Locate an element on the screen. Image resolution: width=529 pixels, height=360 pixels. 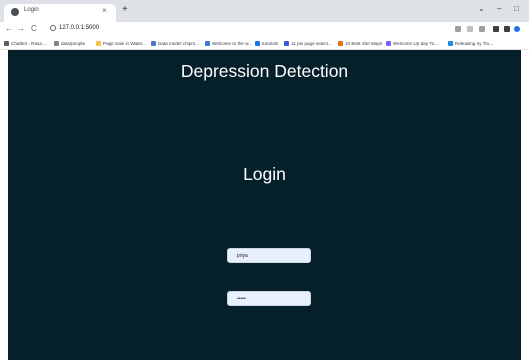
maximize-button: □ is located at coordinates (516, 9).